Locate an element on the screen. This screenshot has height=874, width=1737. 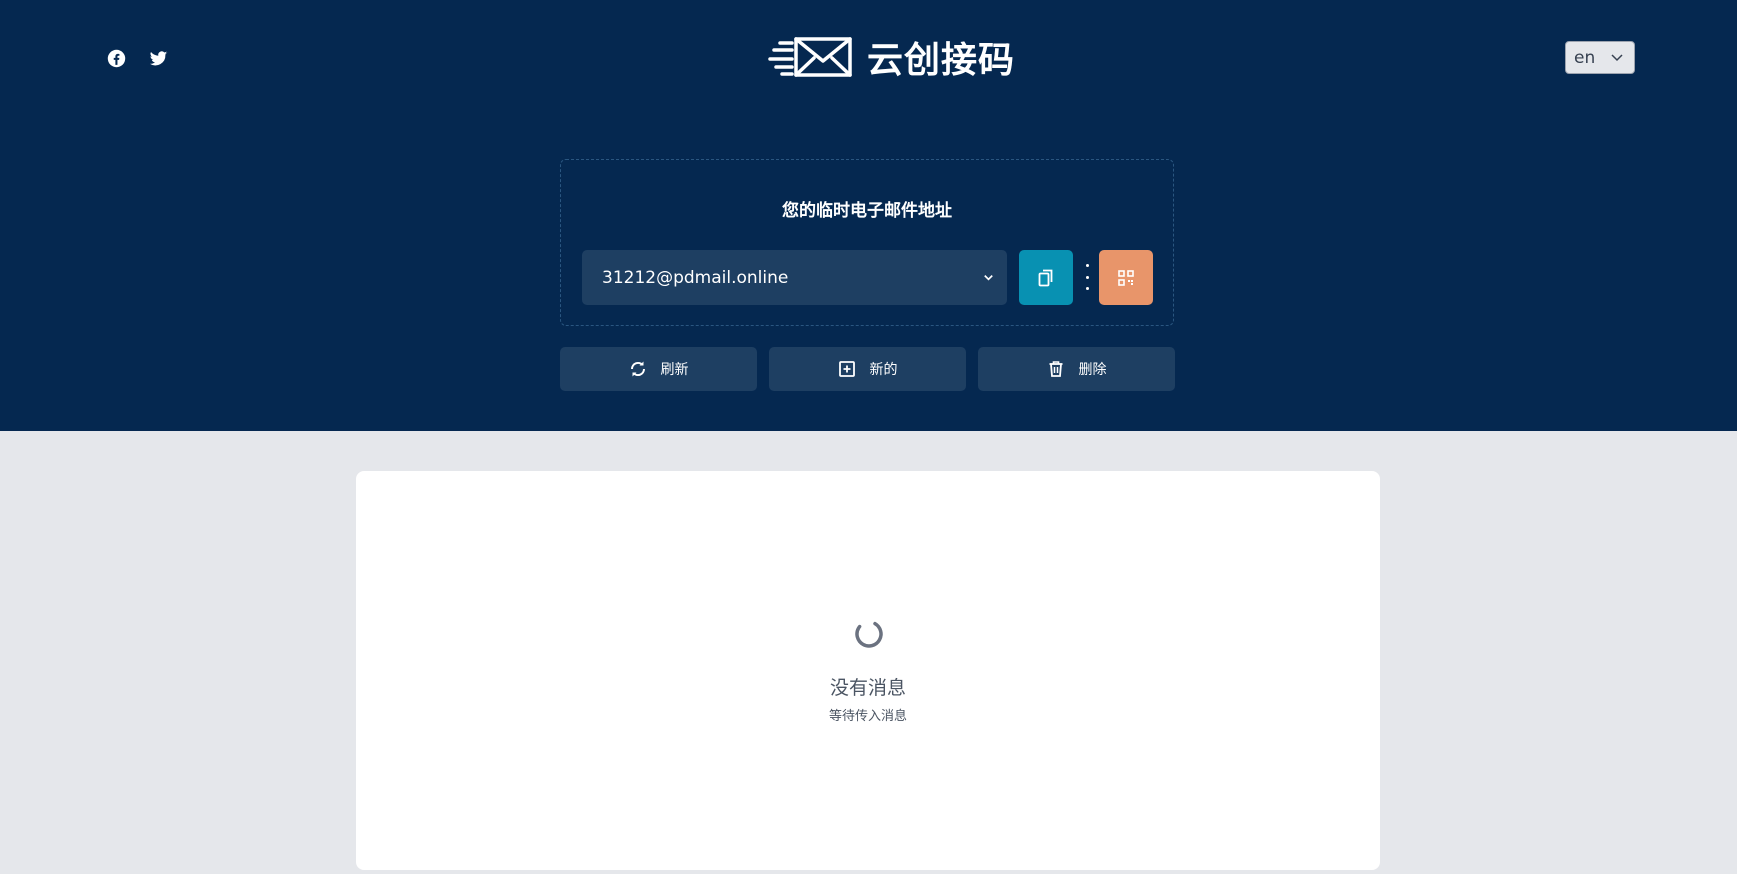
empty-inbox-subtitle: 等待传入消息 is located at coordinates (867, 716).